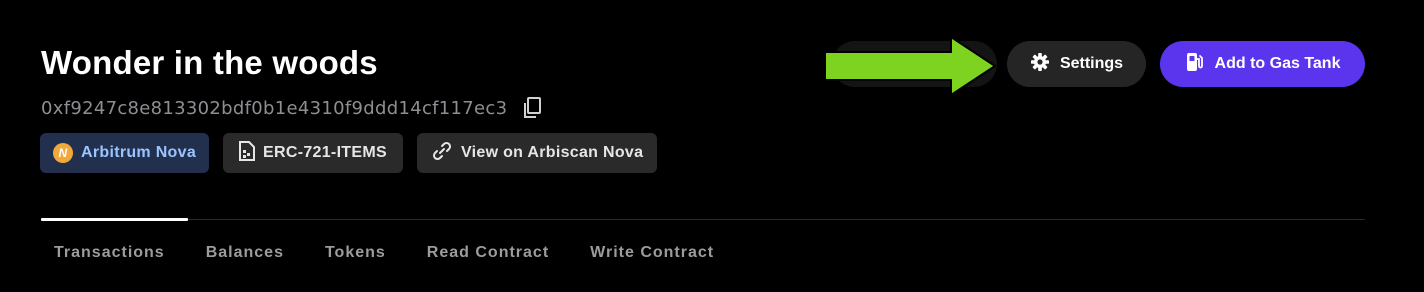 This screenshot has height=292, width=1424. Describe the element at coordinates (488, 253) in the screenshot. I see `tab-read-contract: Read Contract` at that location.